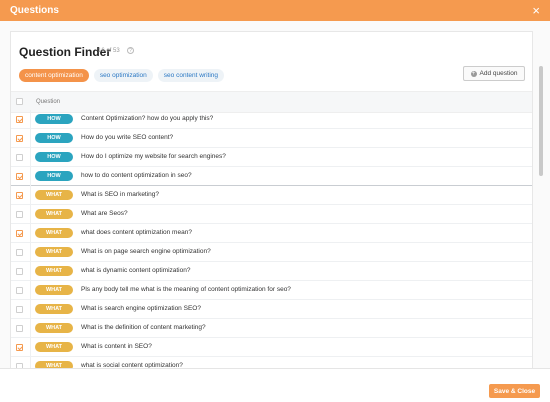  Describe the element at coordinates (104, 213) in the screenshot. I see `question-text: What are Seos?` at that location.